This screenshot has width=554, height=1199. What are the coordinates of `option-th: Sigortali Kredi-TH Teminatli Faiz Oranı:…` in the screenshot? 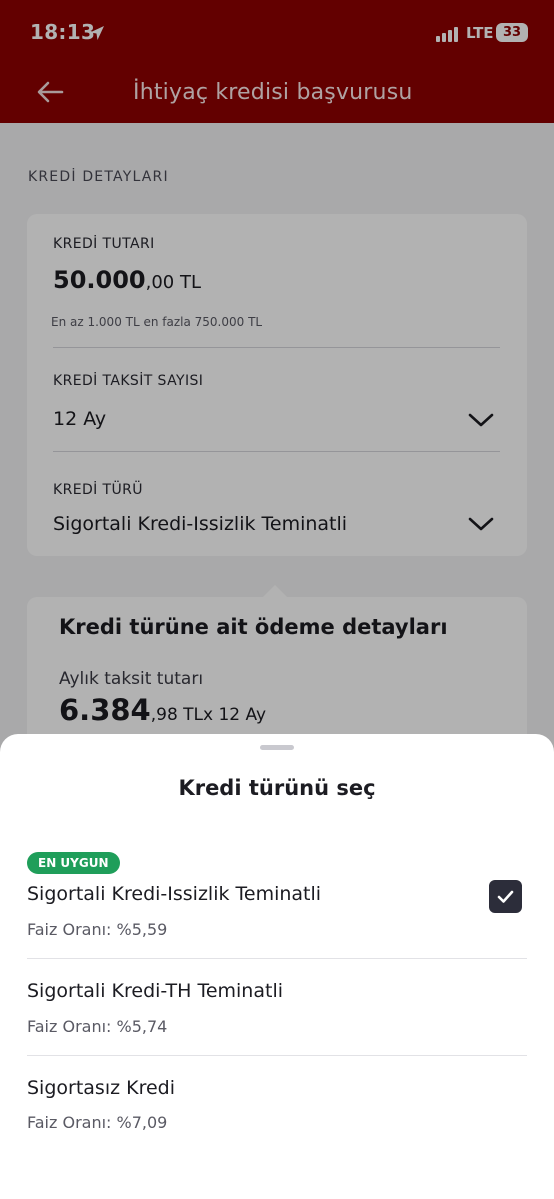 It's located at (277, 1026).